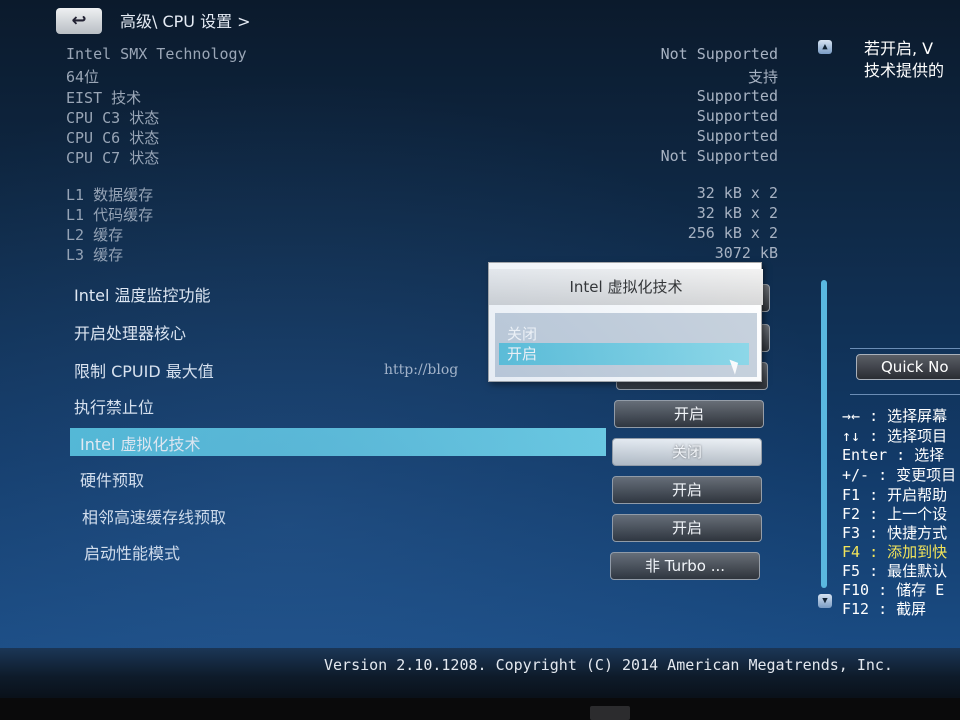  I want to click on breadcrumb: 高级\ CPU 设置 >, so click(185, 21).